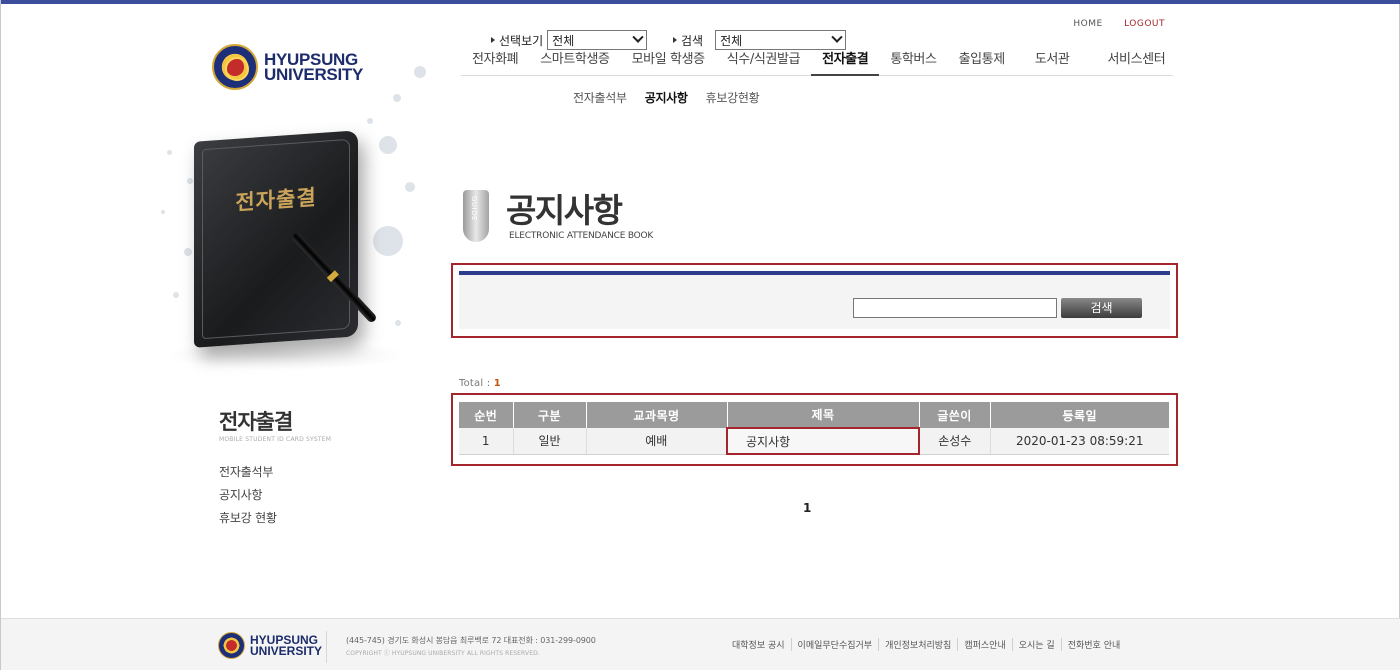  I want to click on logo-text: HYUPSUNG UNIVERSITY, so click(314, 67).